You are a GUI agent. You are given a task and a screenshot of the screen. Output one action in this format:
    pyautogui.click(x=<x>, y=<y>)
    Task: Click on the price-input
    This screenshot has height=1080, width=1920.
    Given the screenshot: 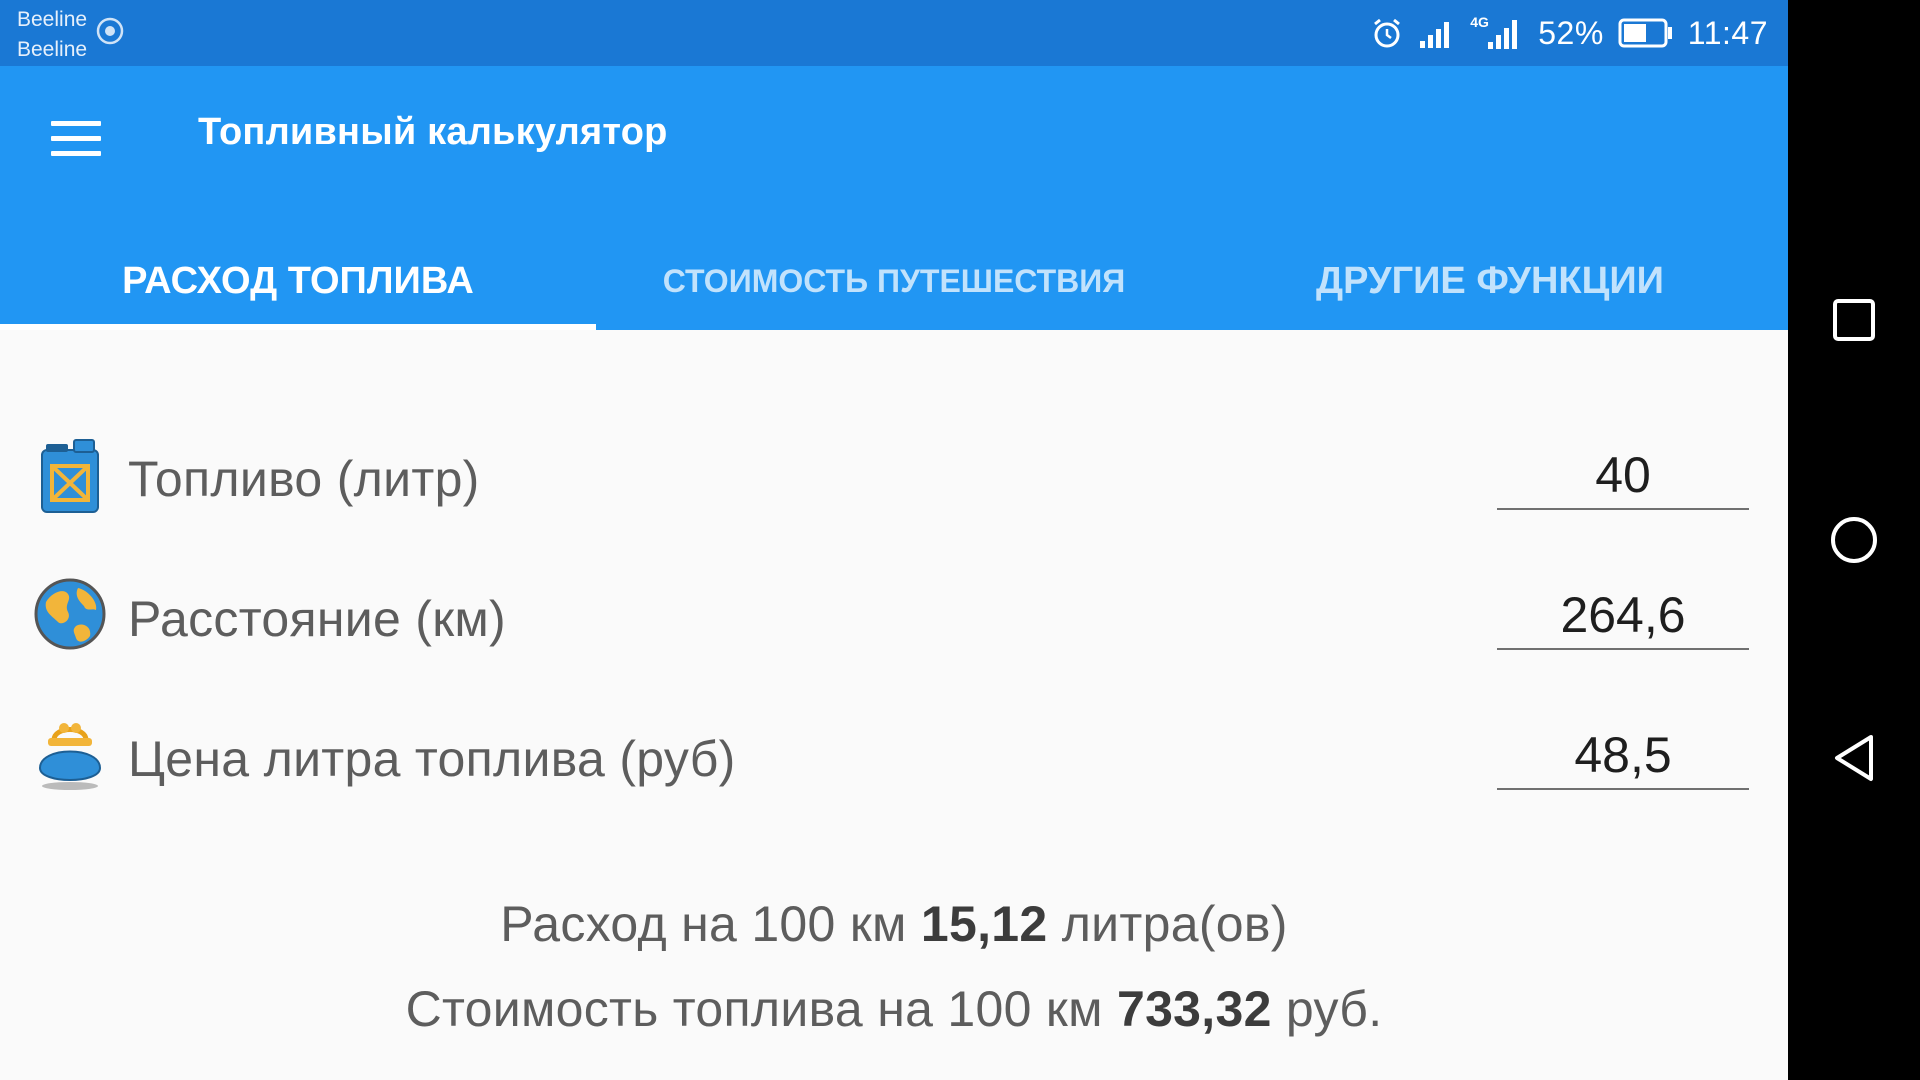 What is the action you would take?
    pyautogui.click(x=1623, y=756)
    